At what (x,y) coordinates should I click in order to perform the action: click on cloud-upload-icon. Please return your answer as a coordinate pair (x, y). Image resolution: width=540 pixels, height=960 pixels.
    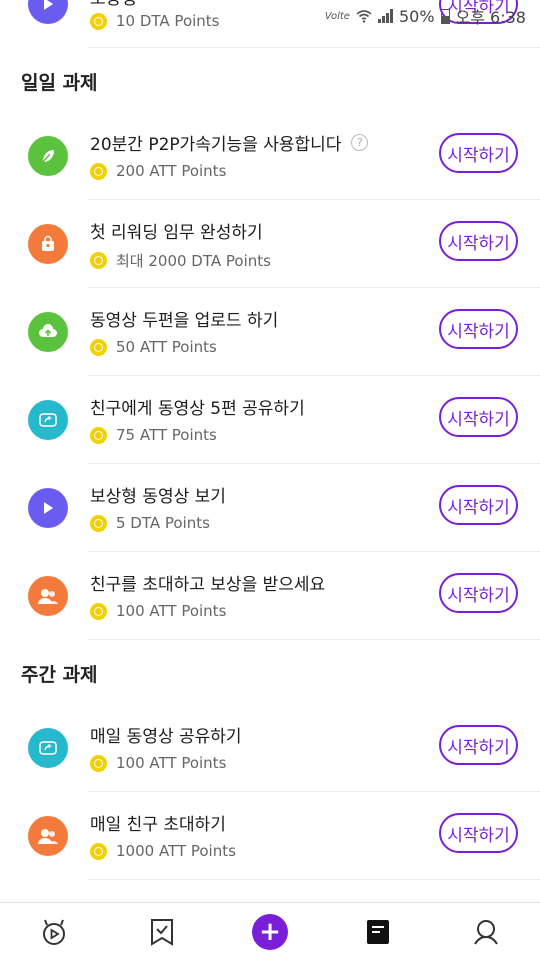
    Looking at the image, I should click on (48, 332).